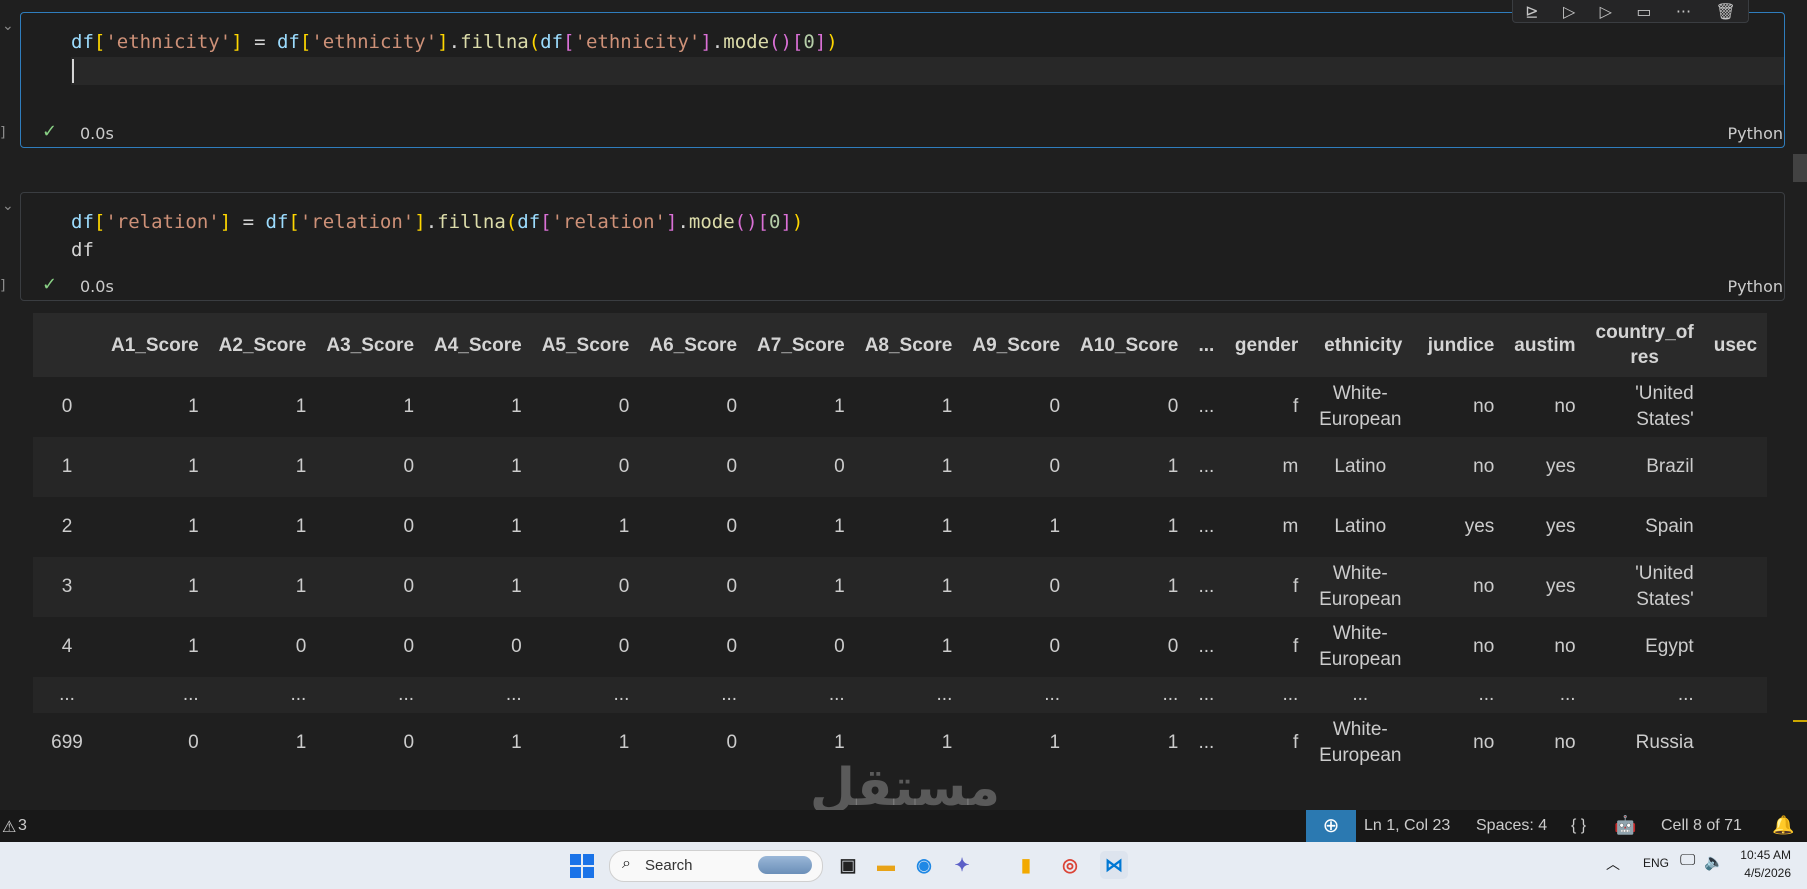  Describe the element at coordinates (1687, 861) in the screenshot. I see `network-icon: 🖵` at that location.